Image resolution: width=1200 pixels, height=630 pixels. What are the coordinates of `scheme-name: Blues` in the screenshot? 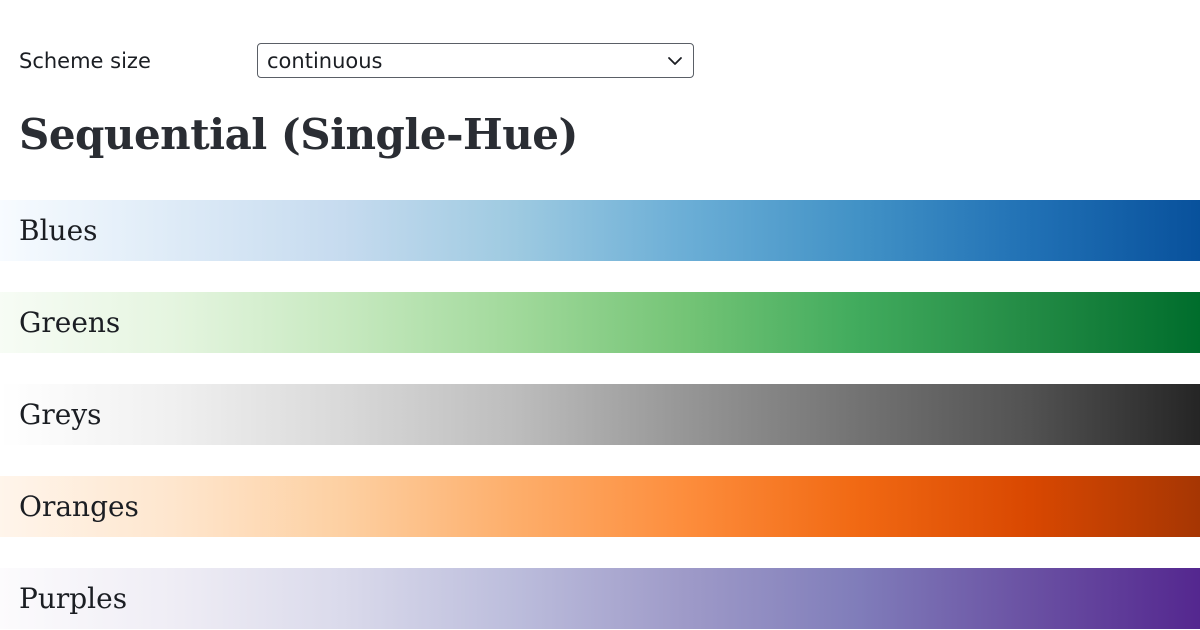 It's located at (58, 230).